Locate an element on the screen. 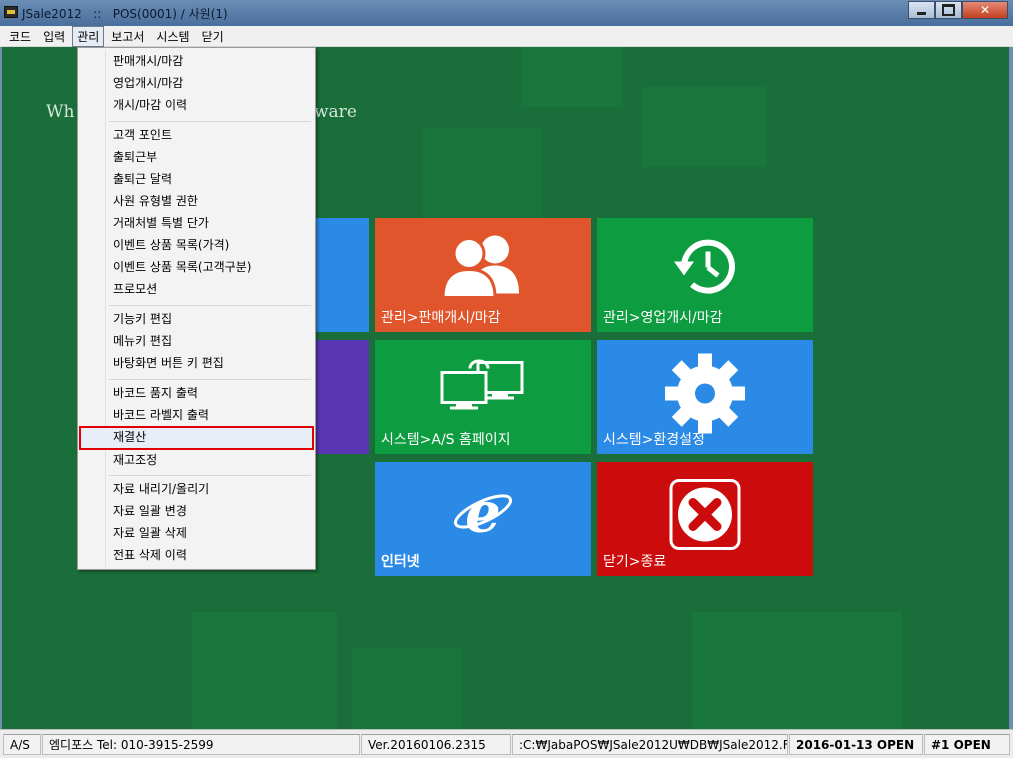 The height and width of the screenshot is (758, 1013). tile-business-open-close: 관리>영업개시/마감 is located at coordinates (705, 275).